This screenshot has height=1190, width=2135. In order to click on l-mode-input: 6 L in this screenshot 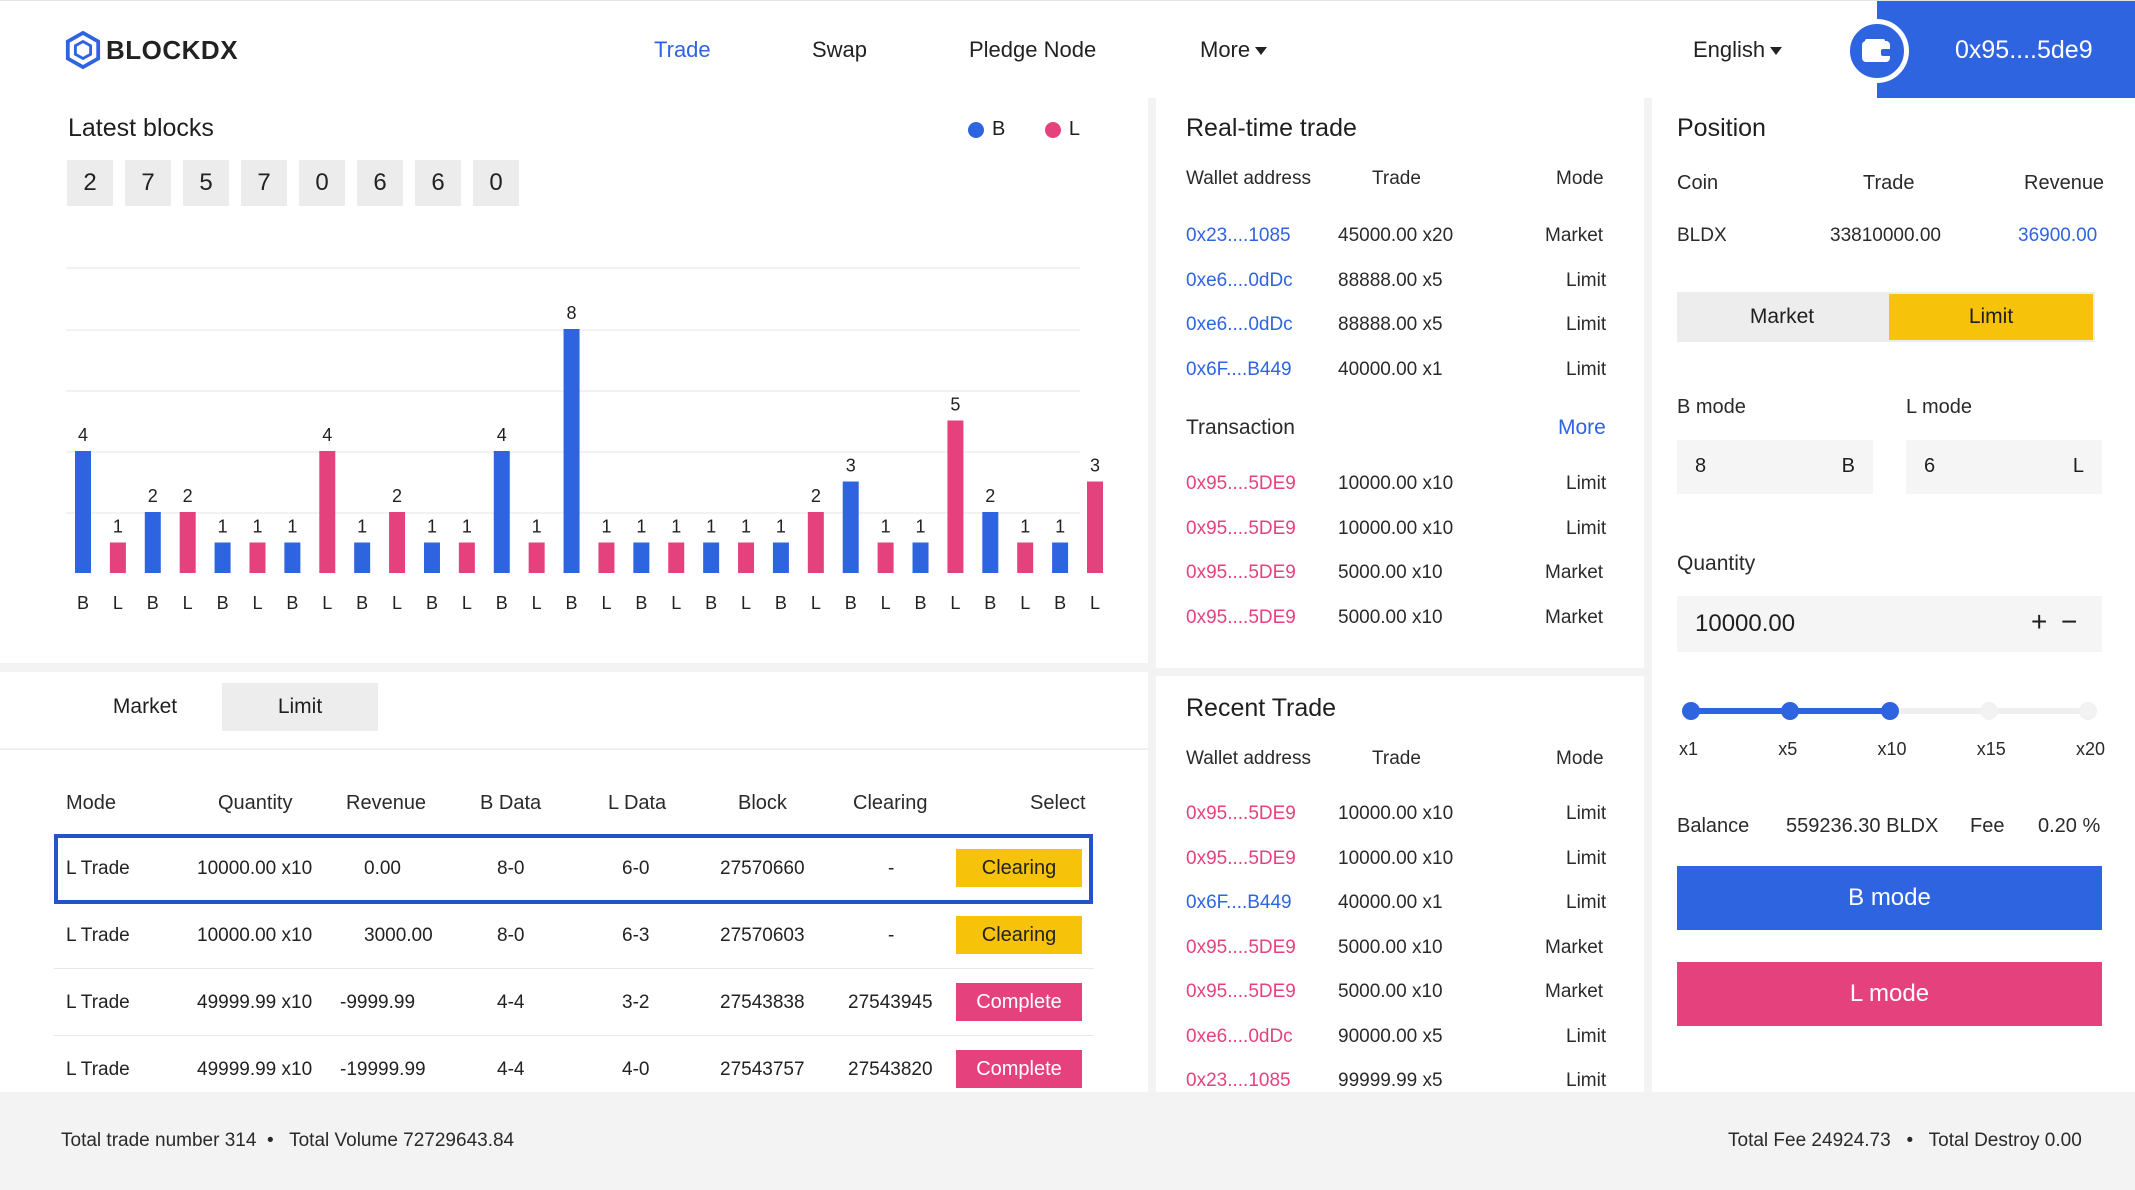, I will do `click(2004, 467)`.